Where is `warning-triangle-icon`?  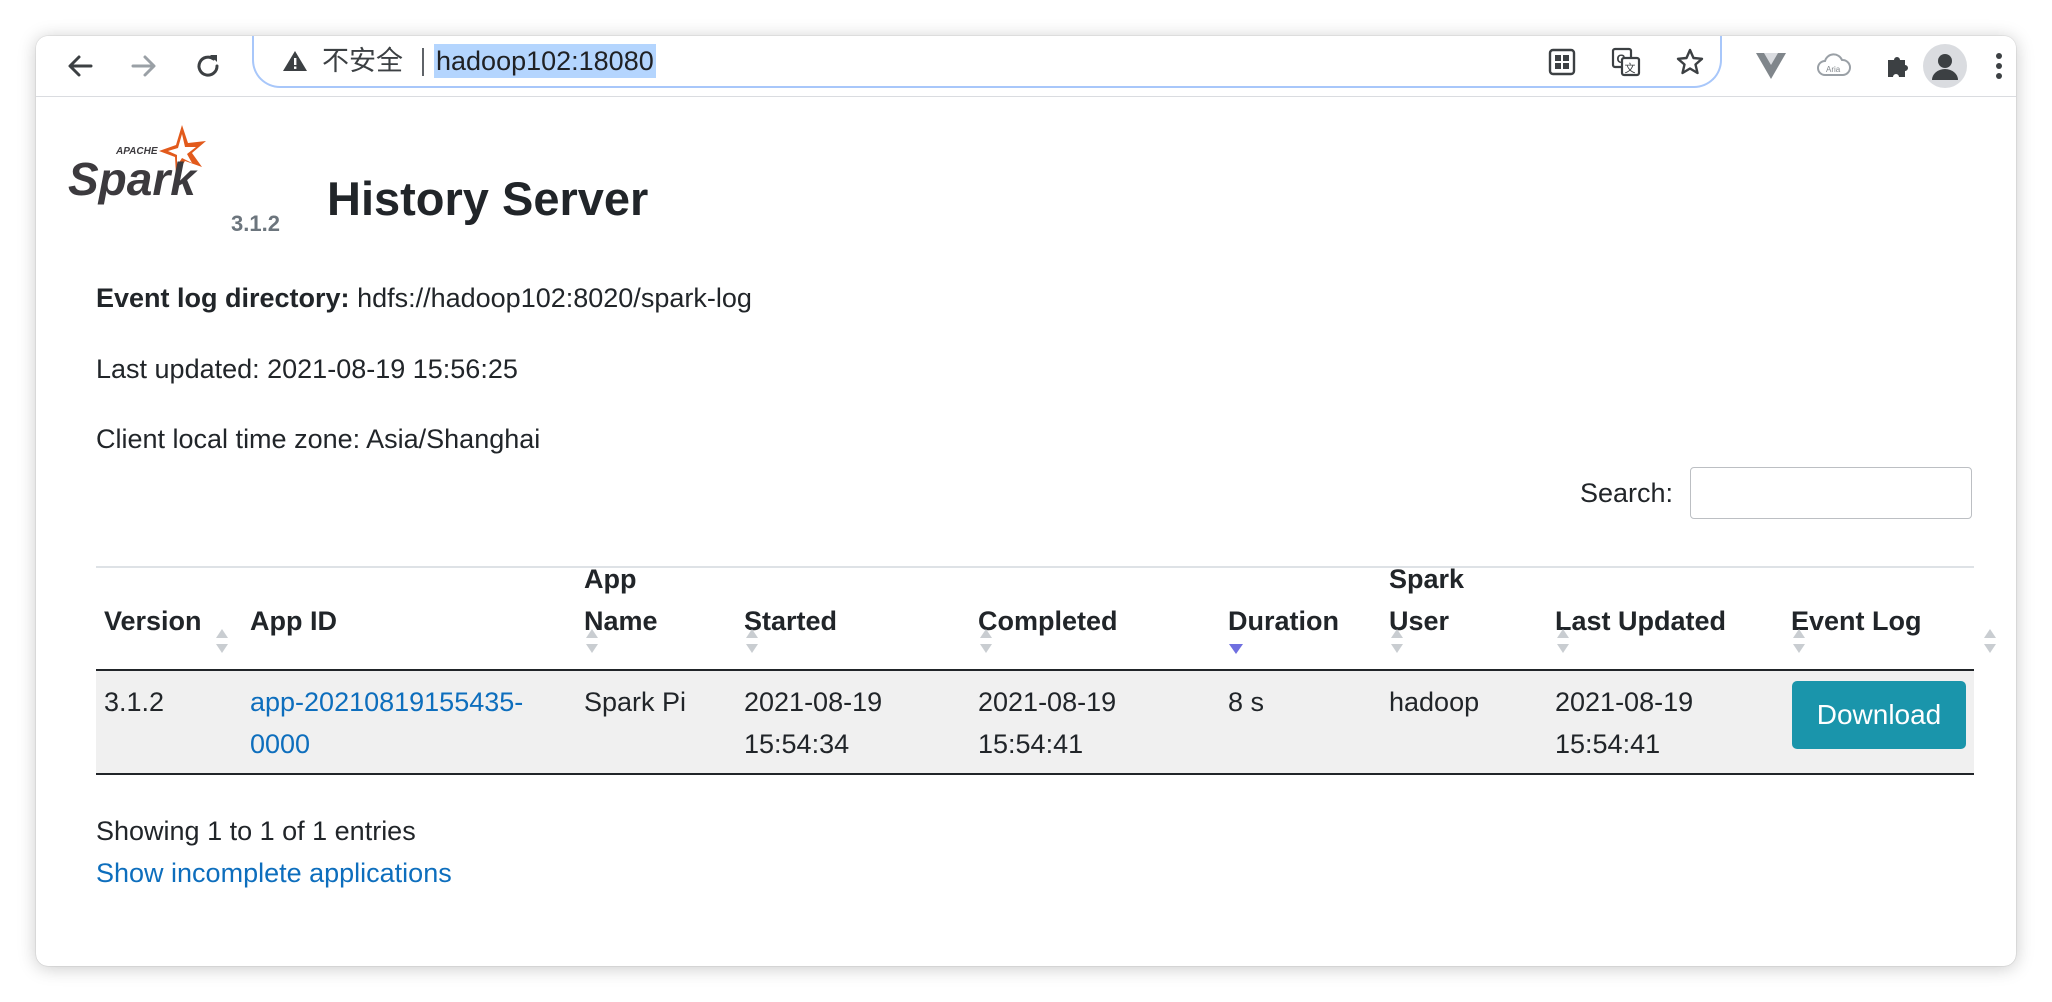
warning-triangle-icon is located at coordinates (295, 61).